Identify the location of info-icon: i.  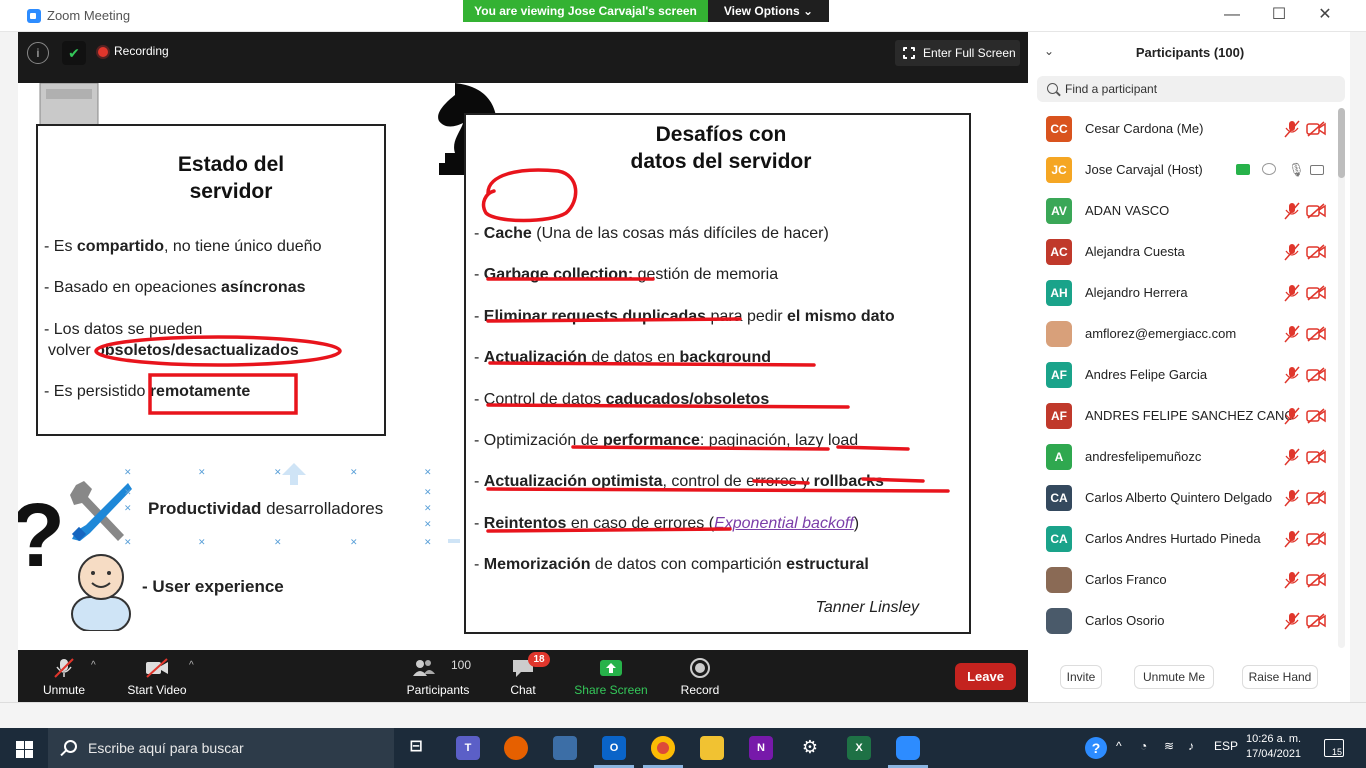
(38, 53).